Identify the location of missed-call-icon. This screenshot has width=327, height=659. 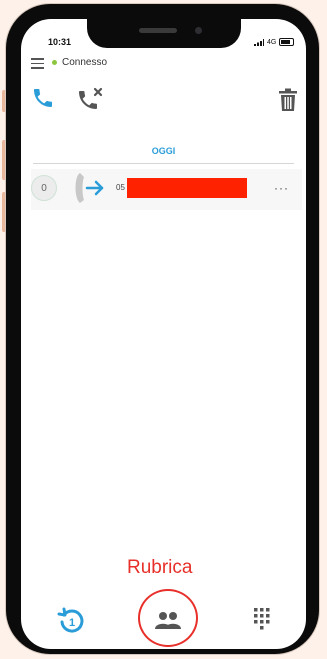
(90, 99).